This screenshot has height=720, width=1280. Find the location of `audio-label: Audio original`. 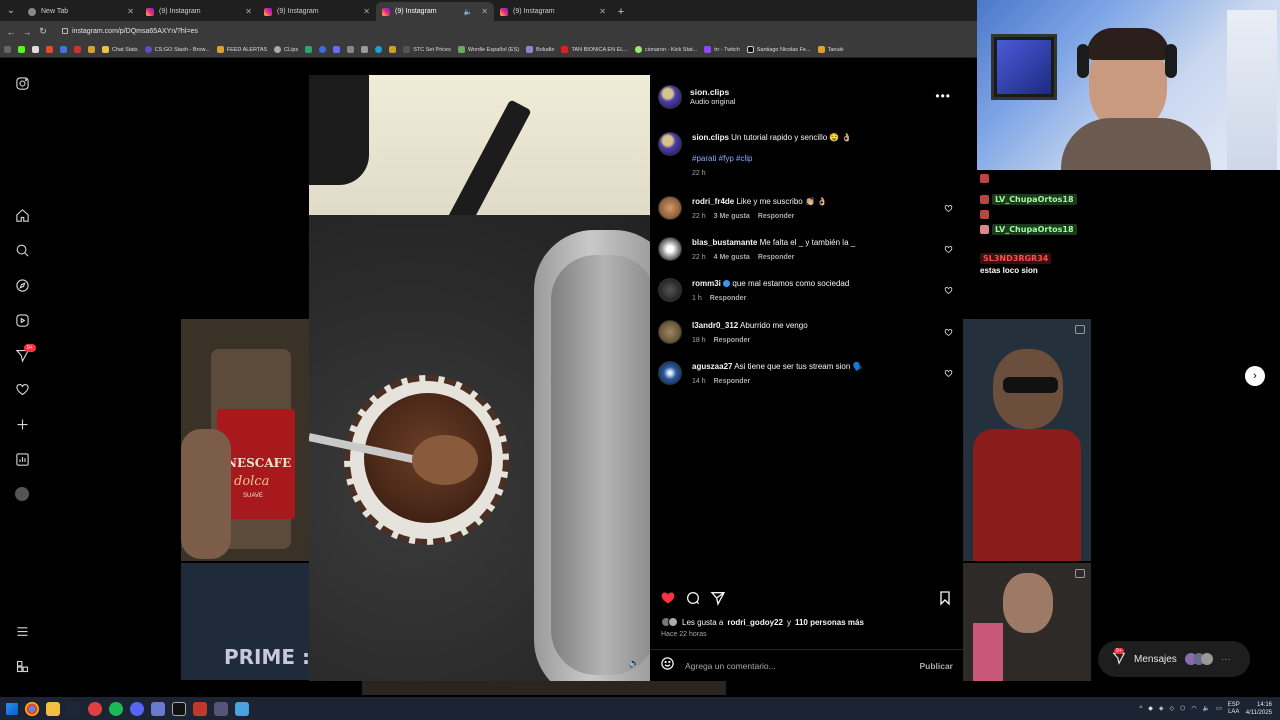

audio-label: Audio original is located at coordinates (712, 101).